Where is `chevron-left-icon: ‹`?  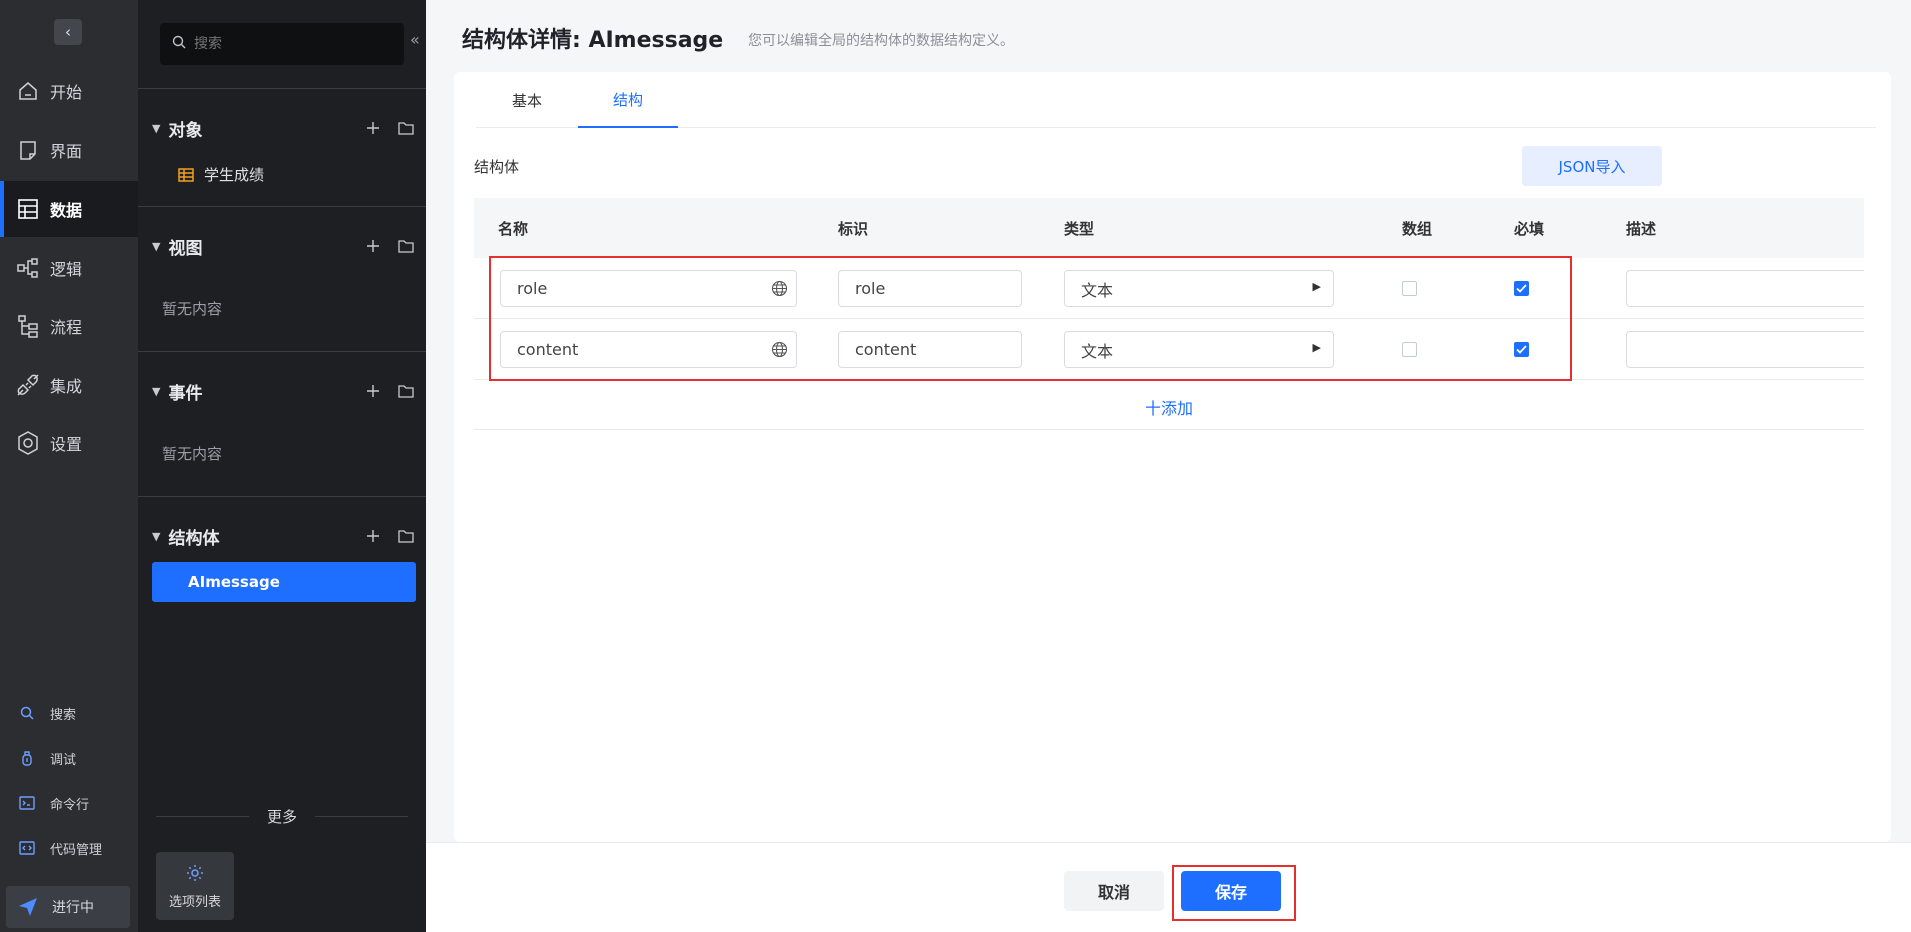 chevron-left-icon: ‹ is located at coordinates (68, 32).